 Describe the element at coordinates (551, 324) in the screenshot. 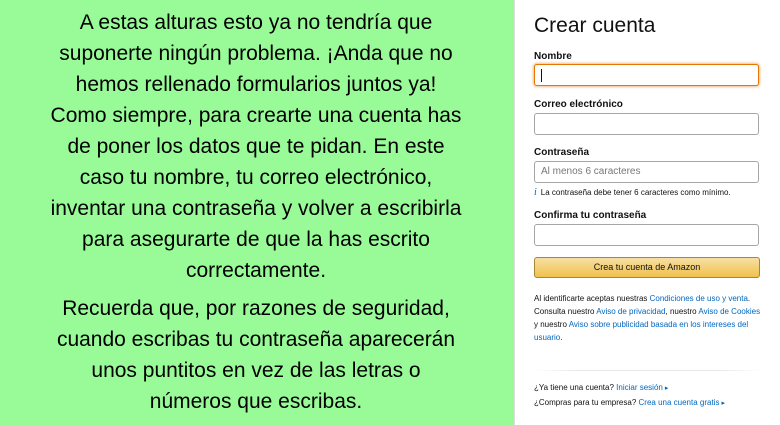

I see `legal-text: y nuestro` at that location.